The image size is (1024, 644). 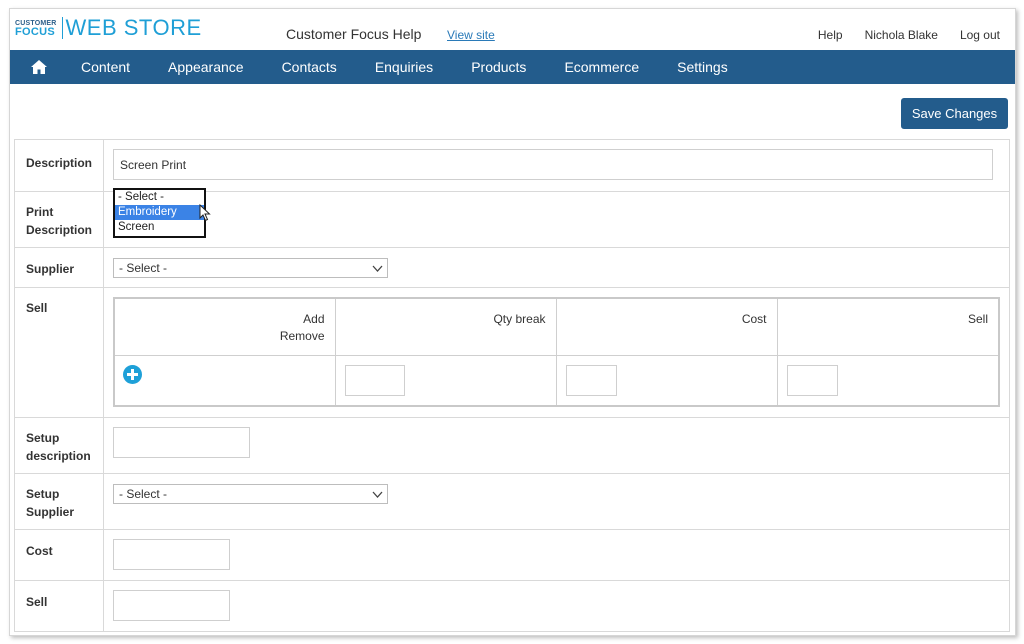 I want to click on logo-mark: CUSTOMER FOCUS, so click(x=36, y=28).